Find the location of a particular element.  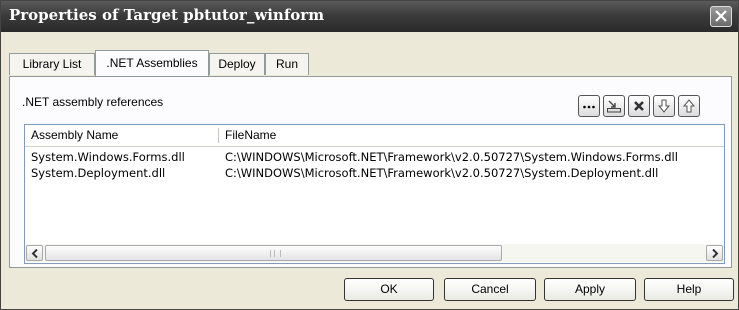

close-icon is located at coordinates (721, 16).